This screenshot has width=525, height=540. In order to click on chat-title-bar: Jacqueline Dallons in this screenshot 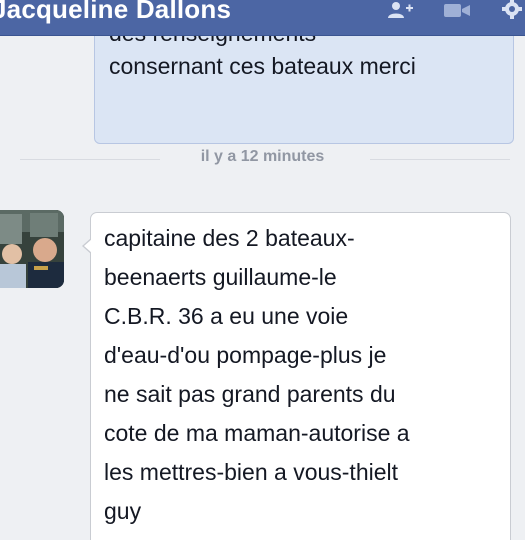, I will do `click(262, 18)`.